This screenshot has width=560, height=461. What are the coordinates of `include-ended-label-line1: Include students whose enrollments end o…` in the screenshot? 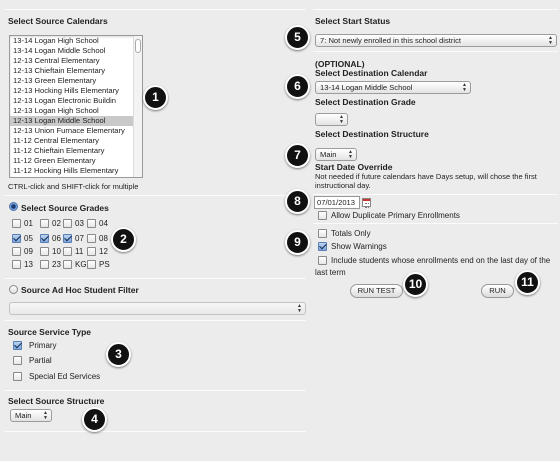 It's located at (441, 260).